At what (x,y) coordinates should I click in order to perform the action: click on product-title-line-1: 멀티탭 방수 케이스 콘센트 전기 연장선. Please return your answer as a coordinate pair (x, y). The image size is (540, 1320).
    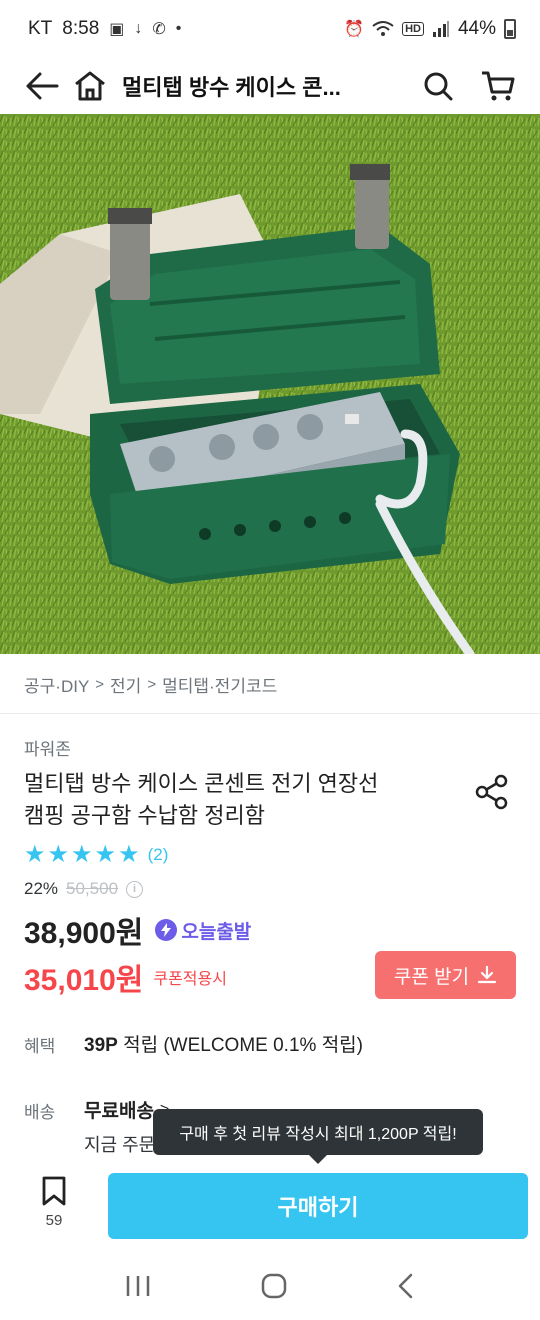
    Looking at the image, I should click on (201, 783).